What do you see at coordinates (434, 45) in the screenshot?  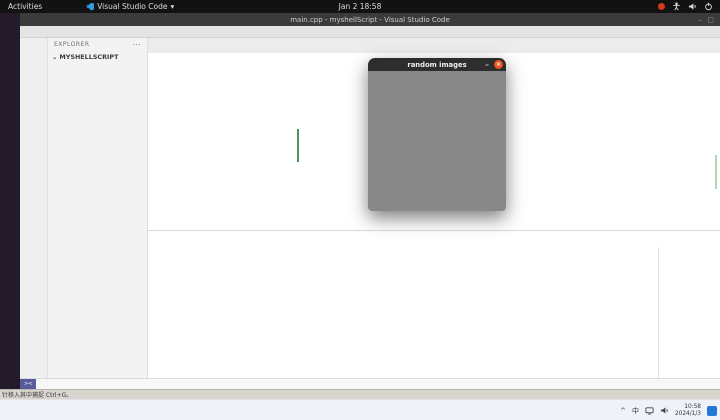 I see `editor-tabs` at bounding box center [434, 45].